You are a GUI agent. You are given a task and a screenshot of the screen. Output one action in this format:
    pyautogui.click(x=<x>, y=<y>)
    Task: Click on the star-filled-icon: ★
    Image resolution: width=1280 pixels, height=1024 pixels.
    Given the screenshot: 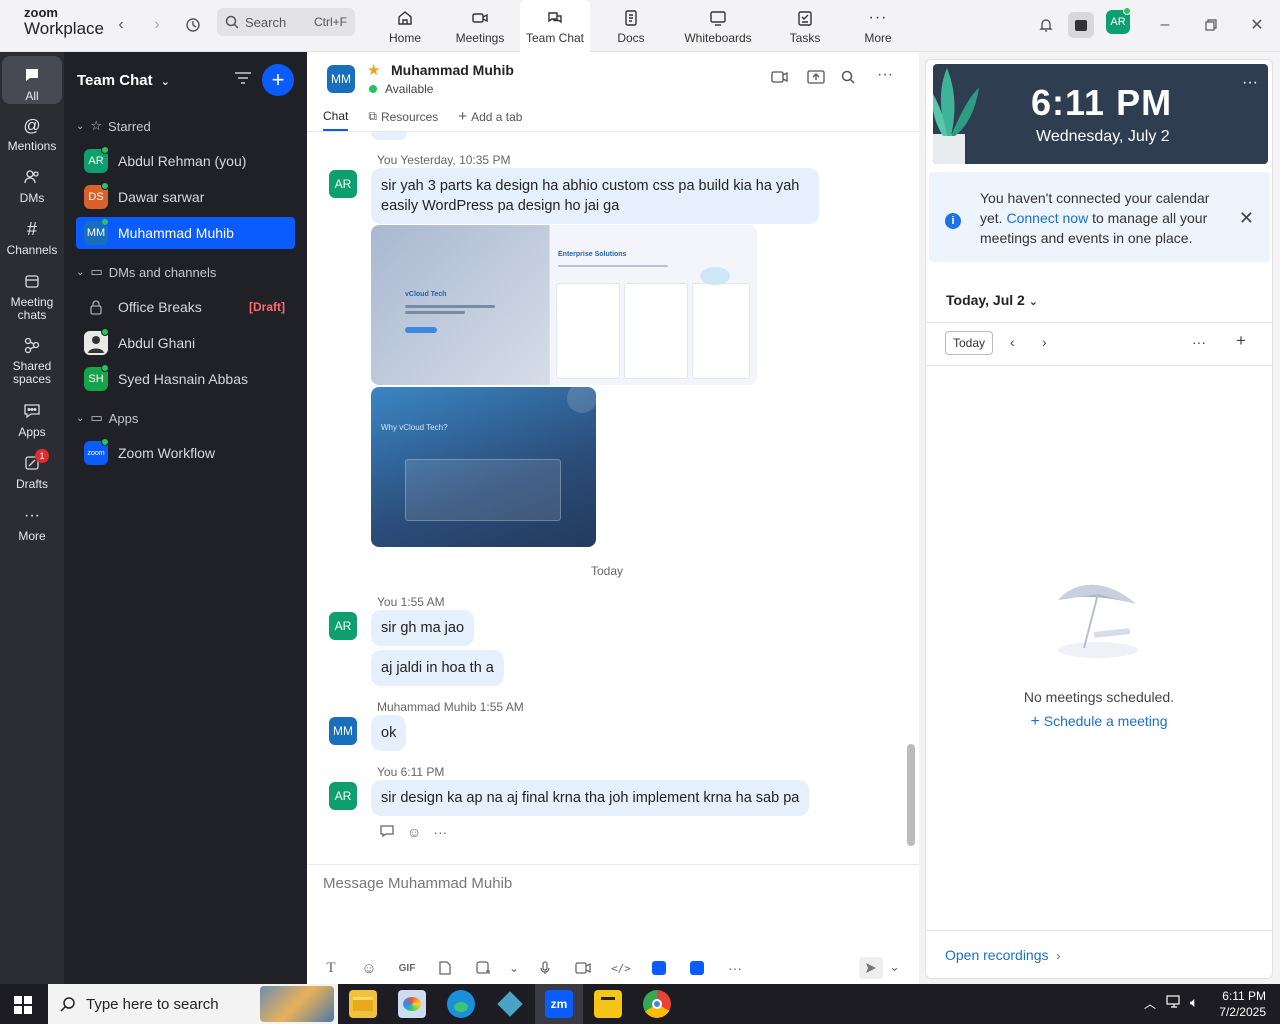 What is the action you would take?
    pyautogui.click(x=373, y=70)
    